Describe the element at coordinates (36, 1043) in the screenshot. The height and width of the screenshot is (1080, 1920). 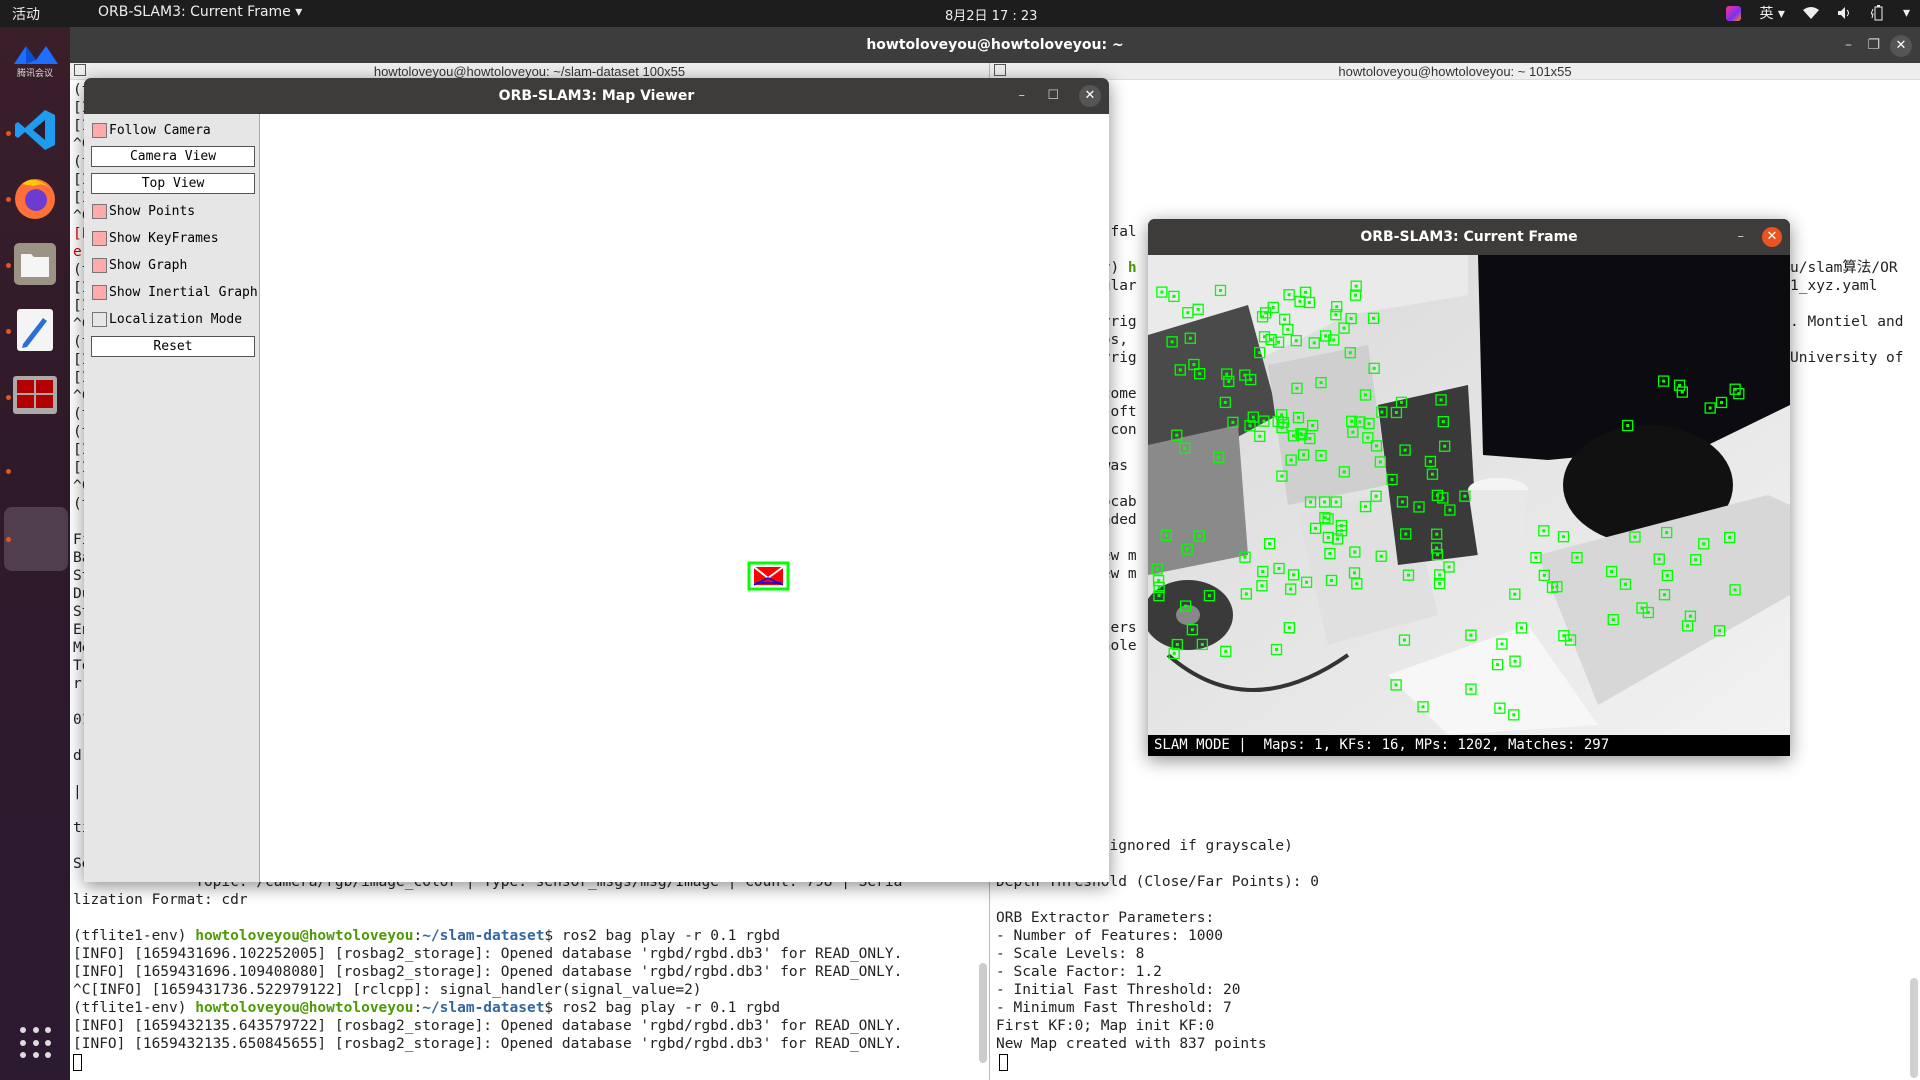
I see `show-applications-button` at that location.